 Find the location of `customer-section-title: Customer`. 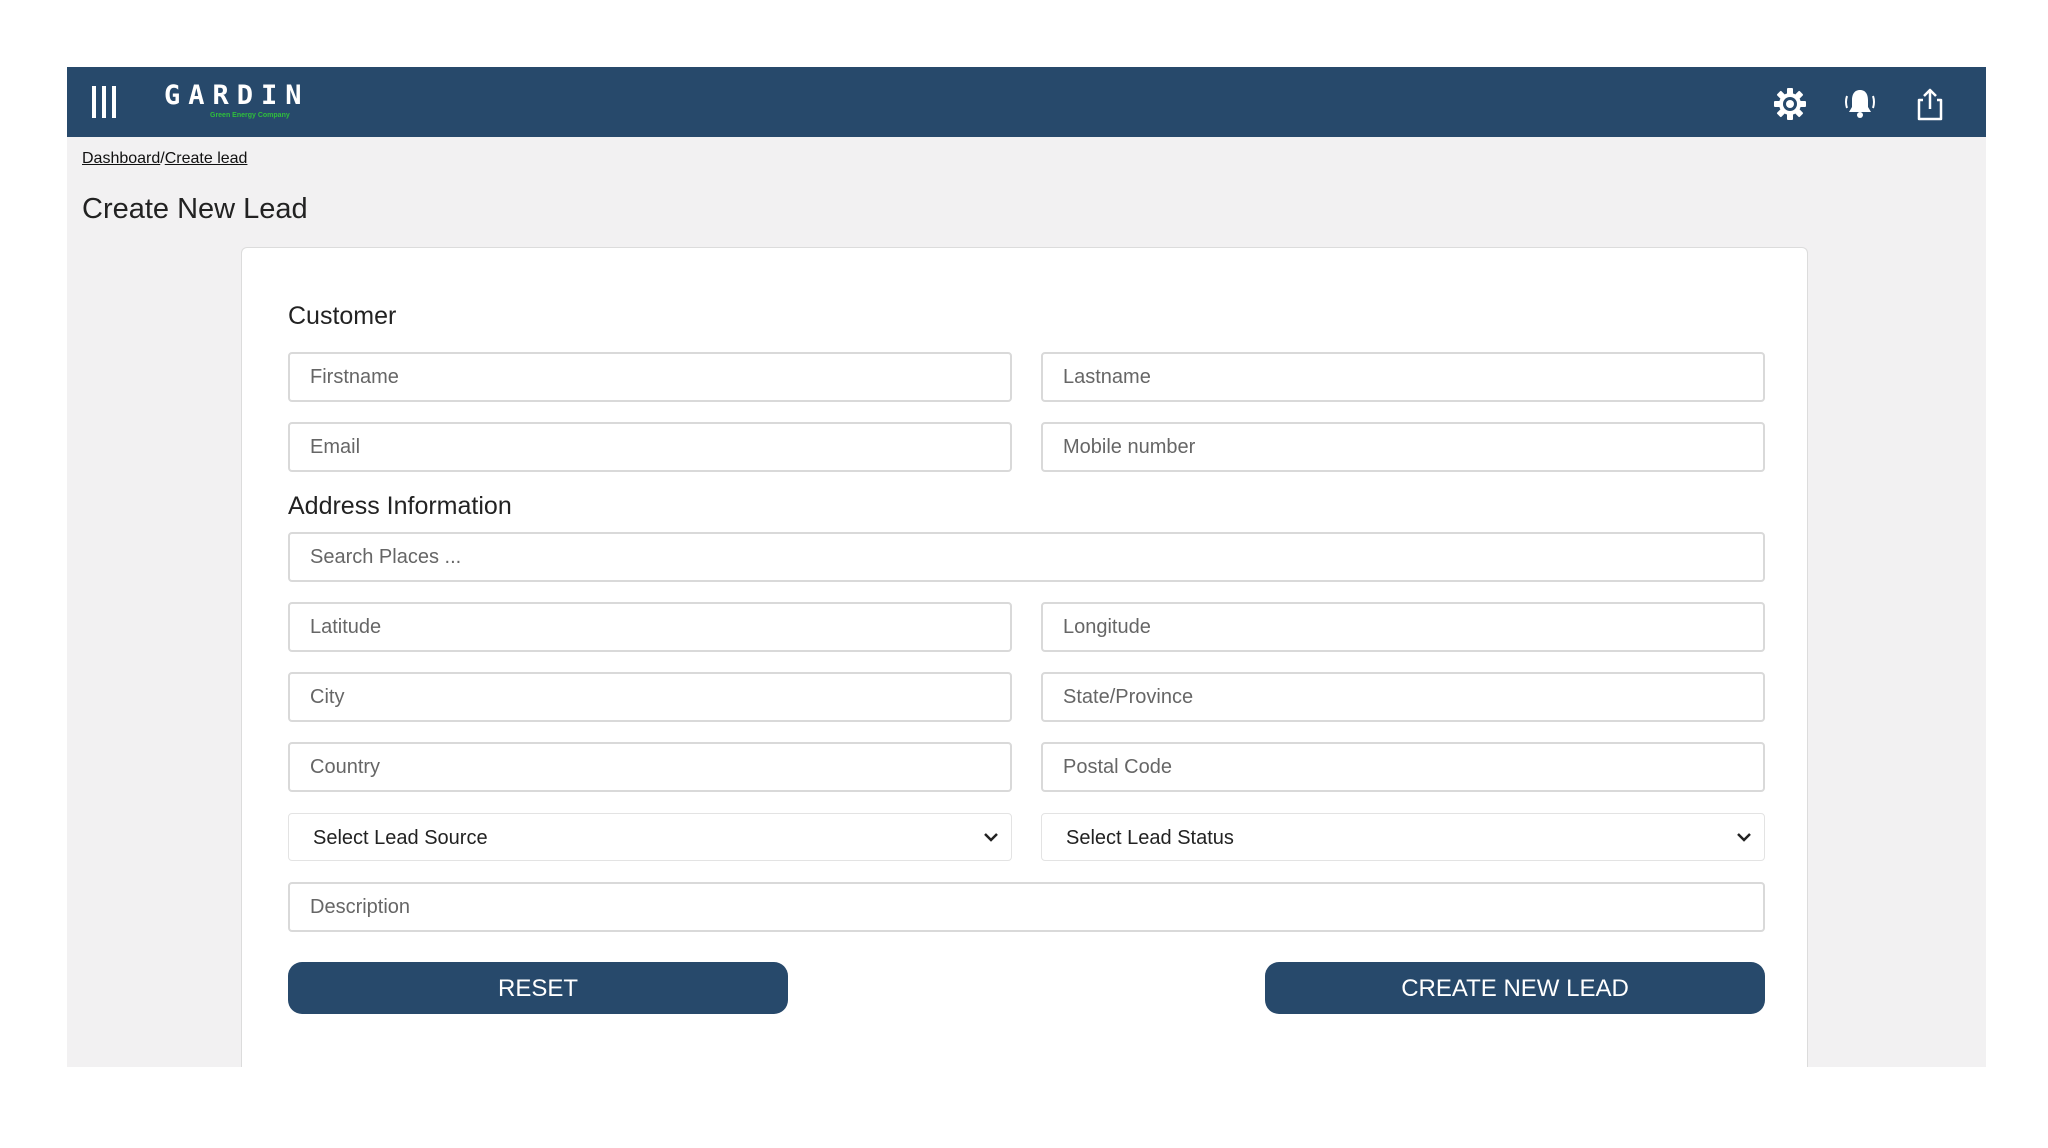

customer-section-title: Customer is located at coordinates (342, 316).